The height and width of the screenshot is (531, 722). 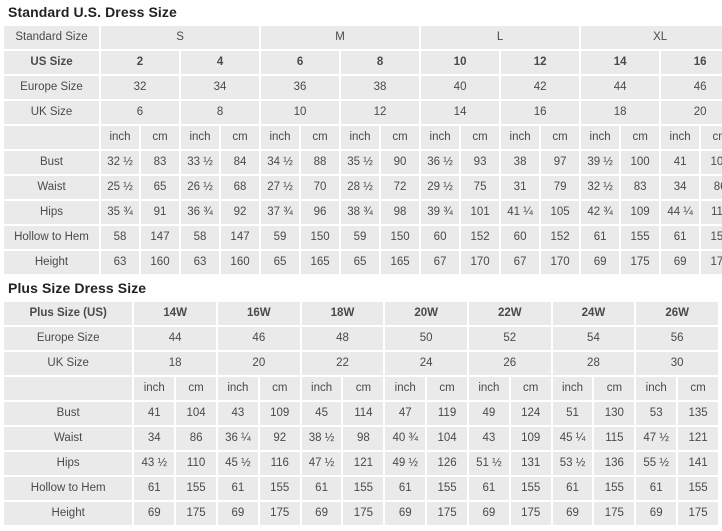 I want to click on table-cell: 75, so click(x=480, y=187).